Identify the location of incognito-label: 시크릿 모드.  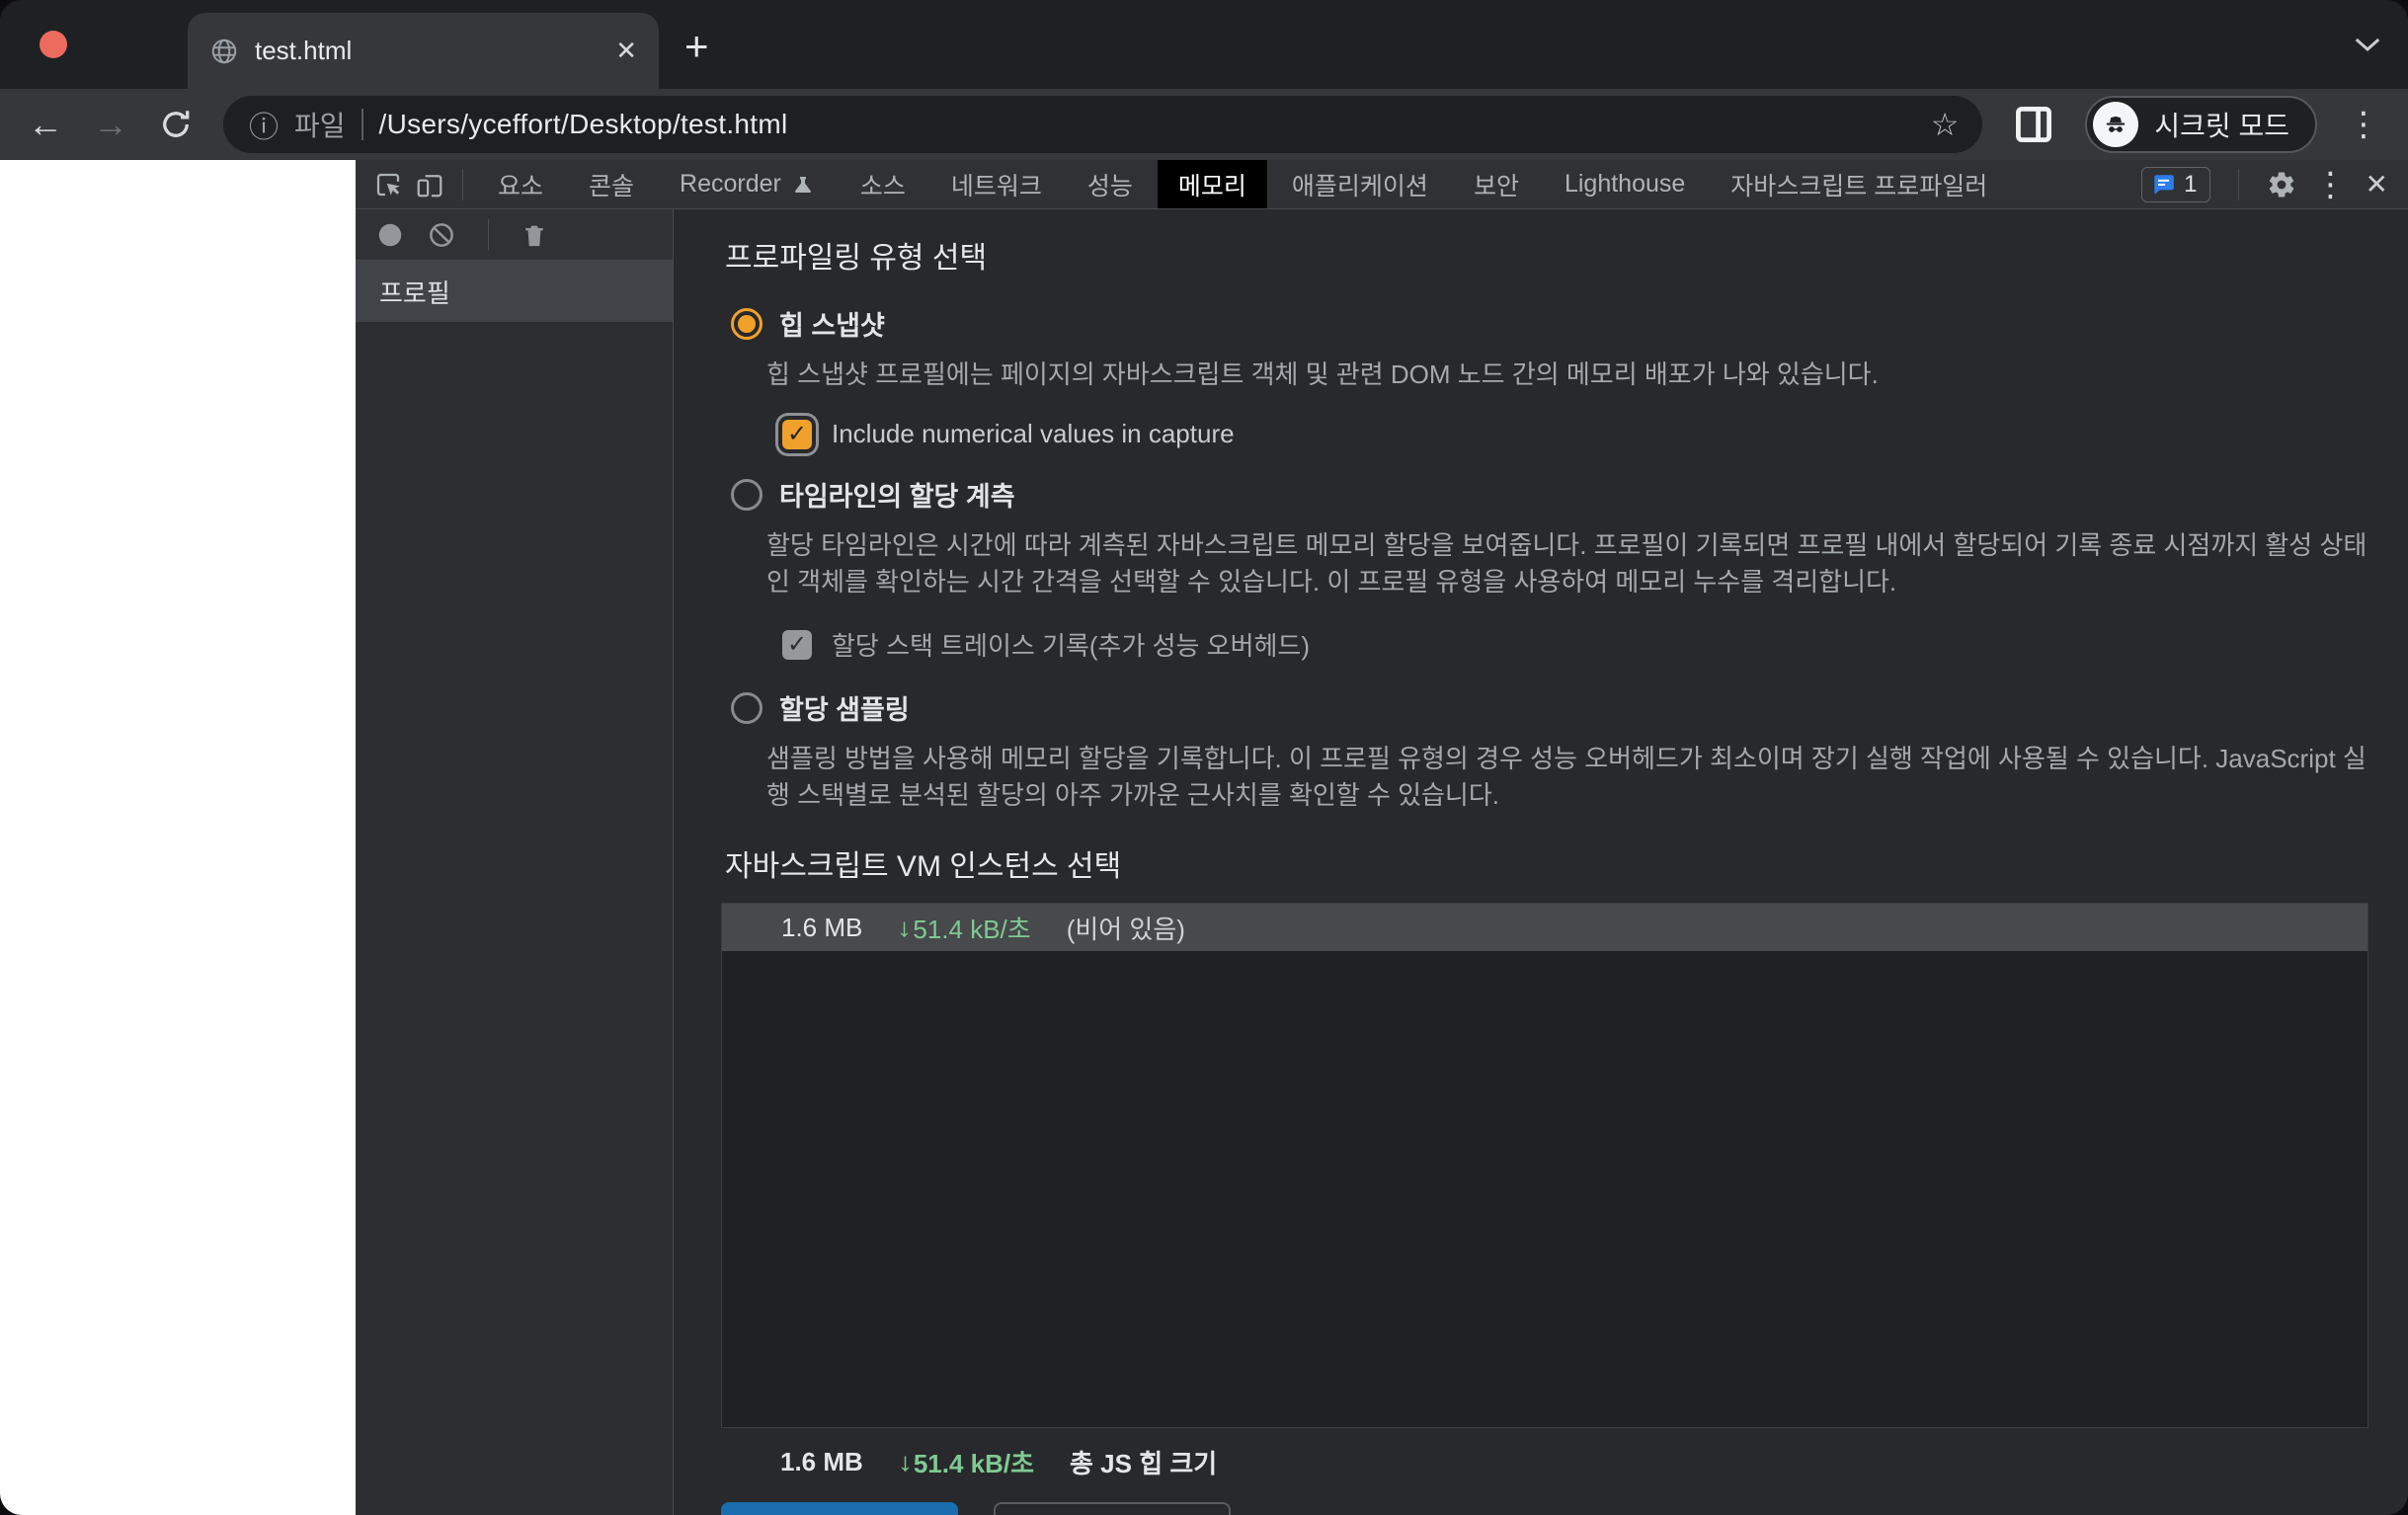
(2222, 126).